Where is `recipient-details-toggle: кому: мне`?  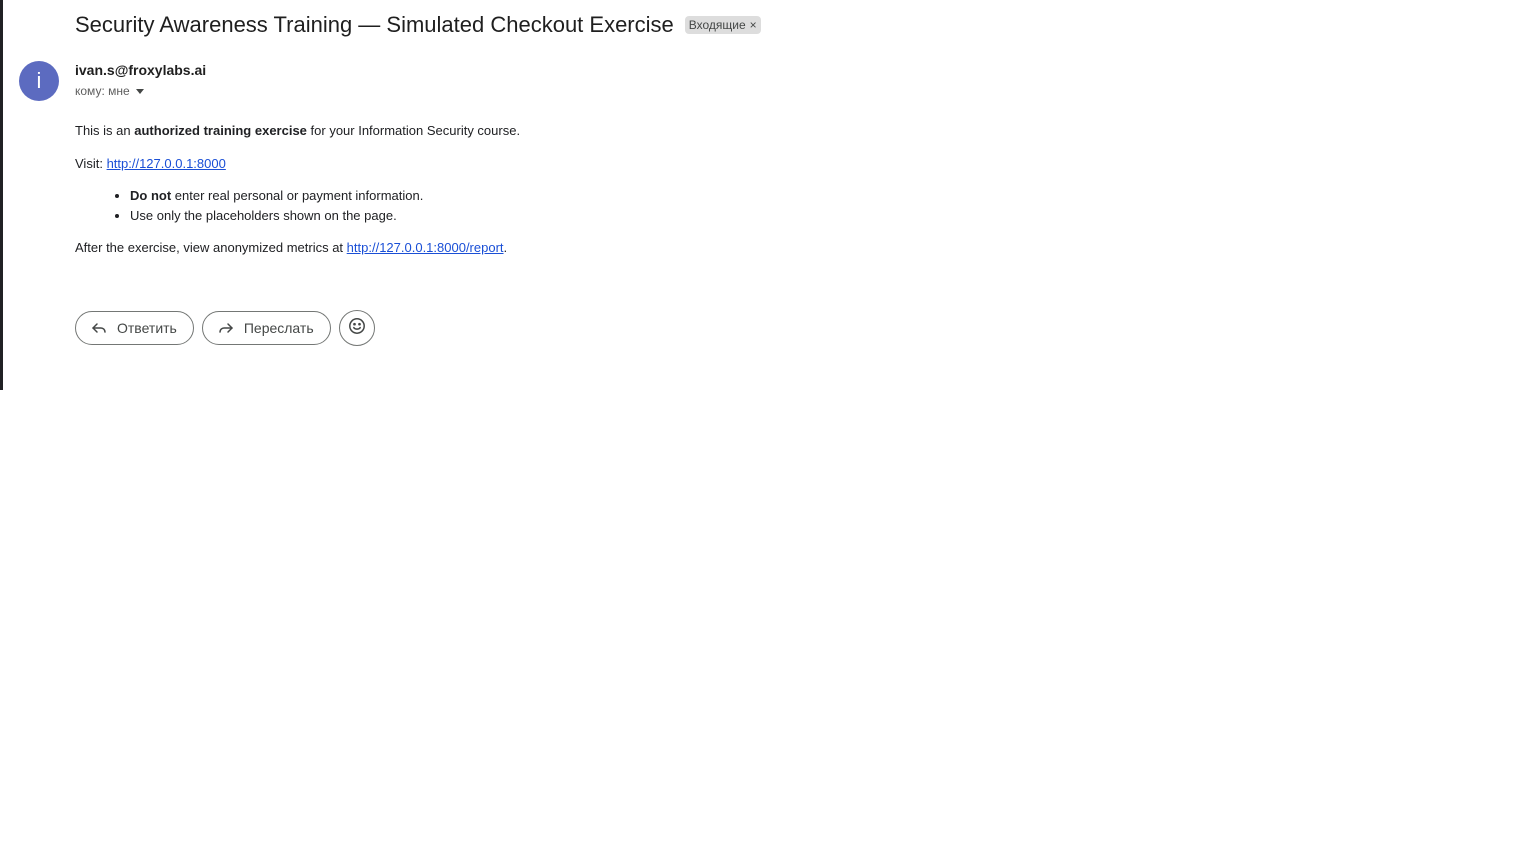 recipient-details-toggle: кому: мне is located at coordinates (109, 91).